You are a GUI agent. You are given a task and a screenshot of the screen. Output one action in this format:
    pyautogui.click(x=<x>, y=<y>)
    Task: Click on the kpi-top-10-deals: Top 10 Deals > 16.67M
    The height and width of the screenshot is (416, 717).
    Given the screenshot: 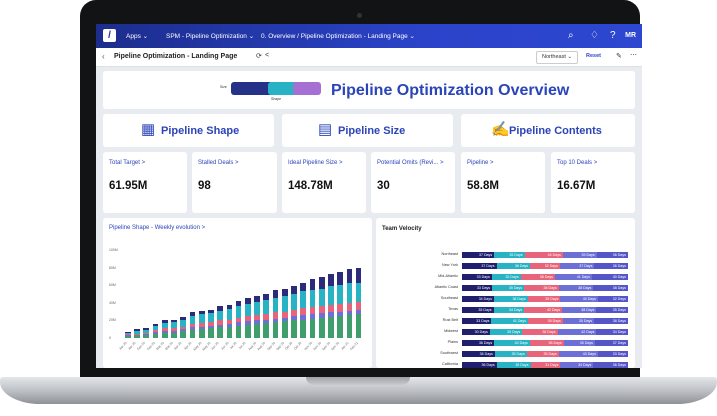 What is the action you would take?
    pyautogui.click(x=593, y=182)
    